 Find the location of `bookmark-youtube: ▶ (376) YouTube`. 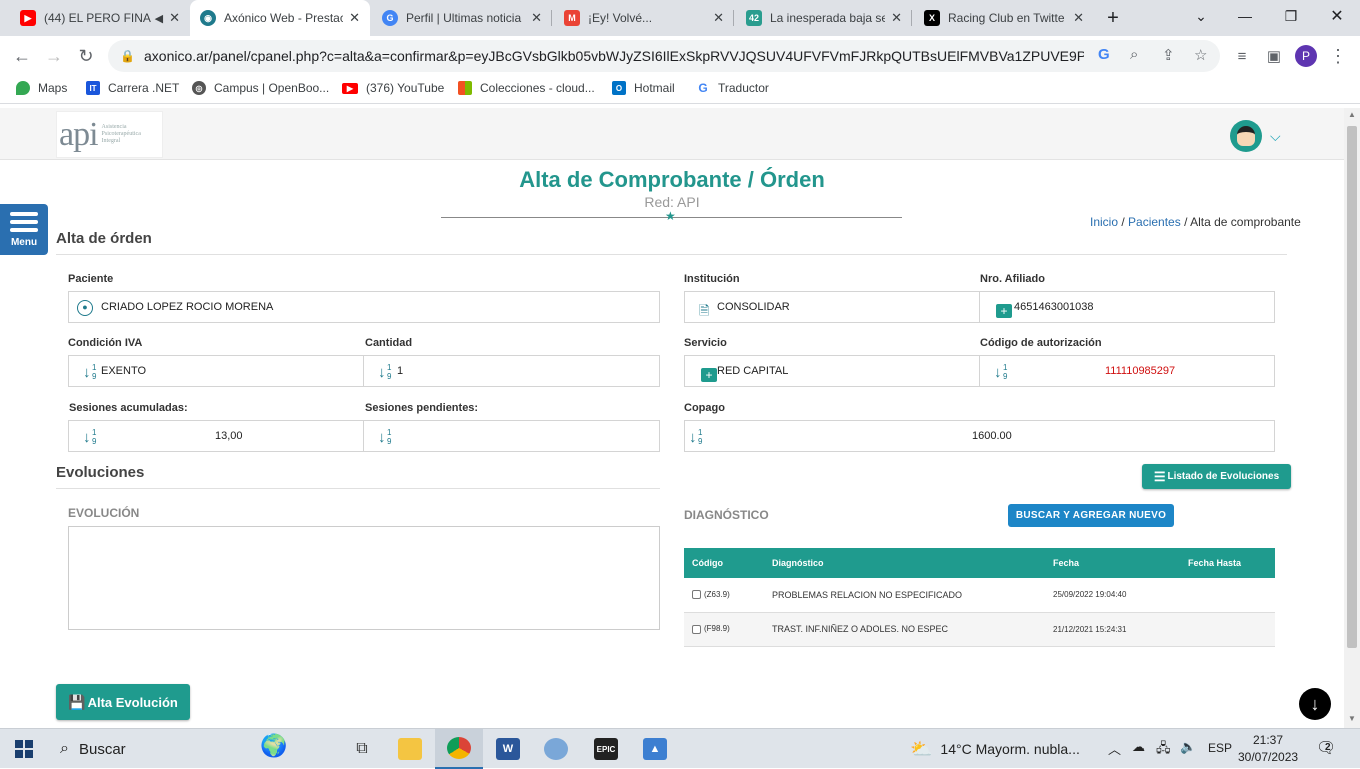

bookmark-youtube: ▶ (376) YouTube is located at coordinates (393, 88).